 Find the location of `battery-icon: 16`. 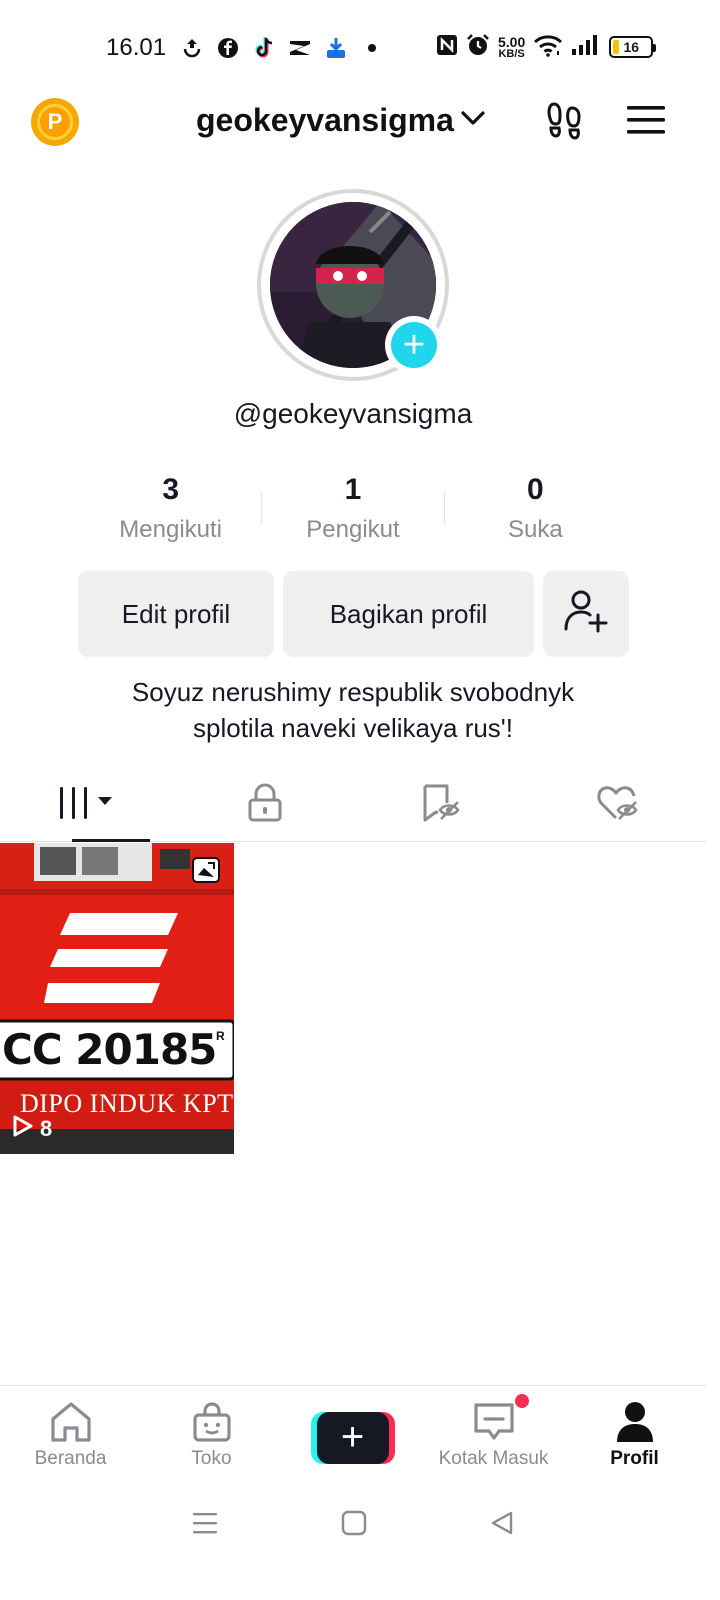

battery-icon: 16 is located at coordinates (633, 47).